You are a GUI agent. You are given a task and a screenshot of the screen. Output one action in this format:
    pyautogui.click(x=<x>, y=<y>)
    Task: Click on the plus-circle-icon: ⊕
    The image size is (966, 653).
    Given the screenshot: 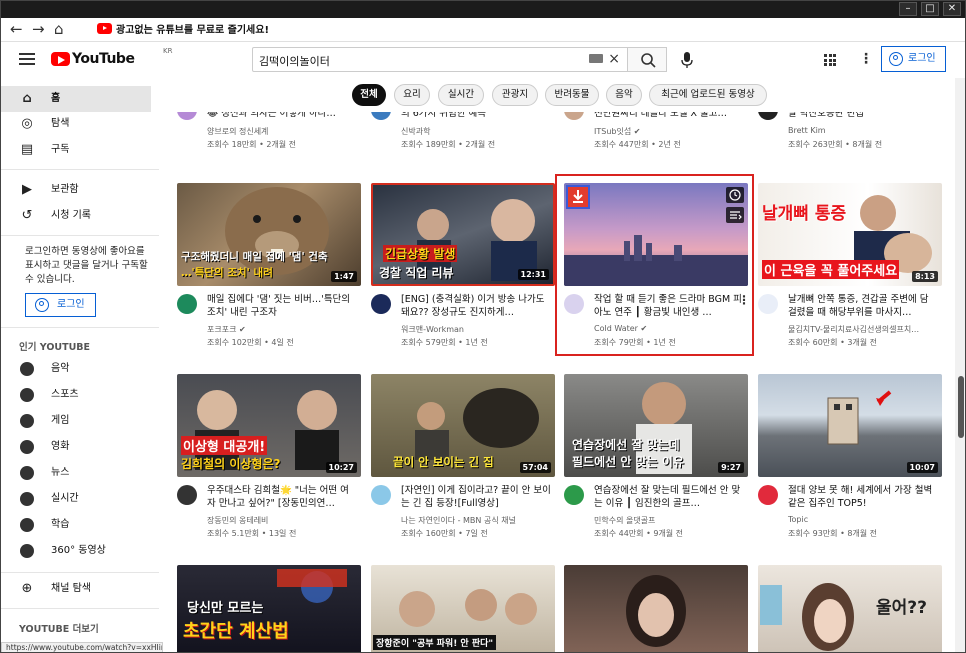 What is the action you would take?
    pyautogui.click(x=27, y=588)
    